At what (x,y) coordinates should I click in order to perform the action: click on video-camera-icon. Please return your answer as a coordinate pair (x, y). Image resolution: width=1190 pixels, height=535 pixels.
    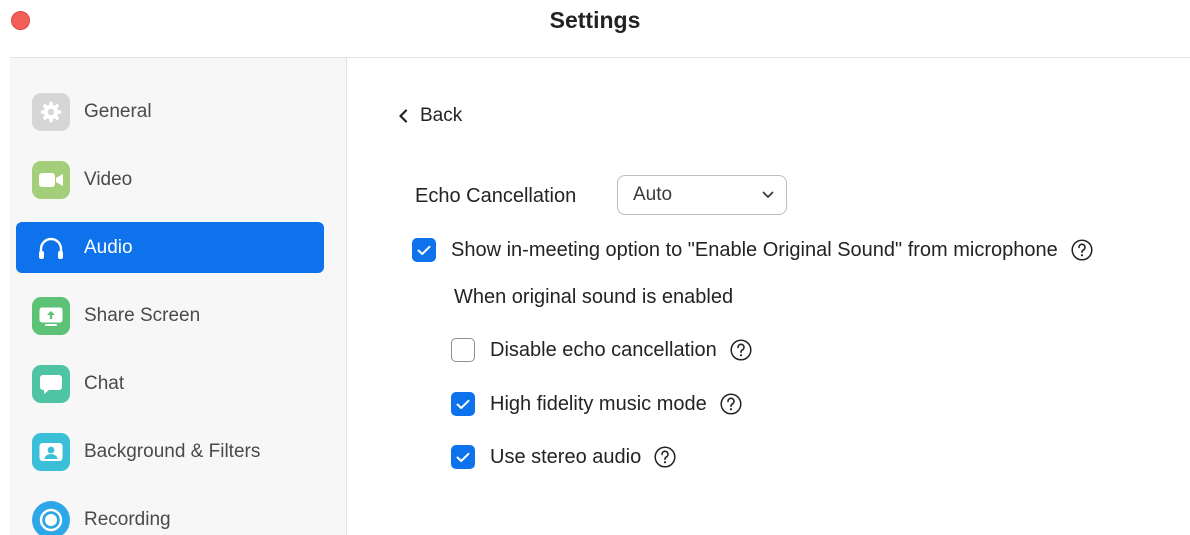
    Looking at the image, I should click on (51, 179).